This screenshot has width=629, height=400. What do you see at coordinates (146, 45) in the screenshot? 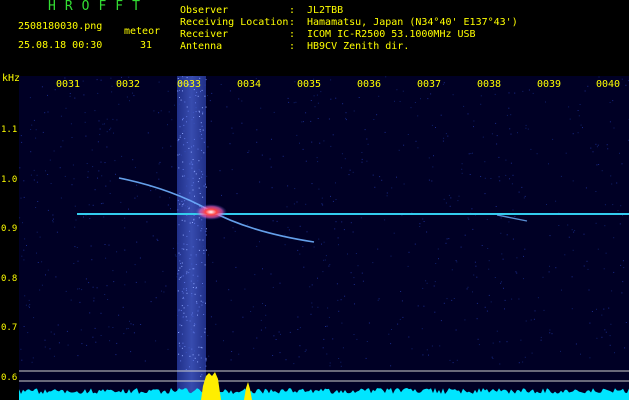
I see `meteor-count-value: 31` at bounding box center [146, 45].